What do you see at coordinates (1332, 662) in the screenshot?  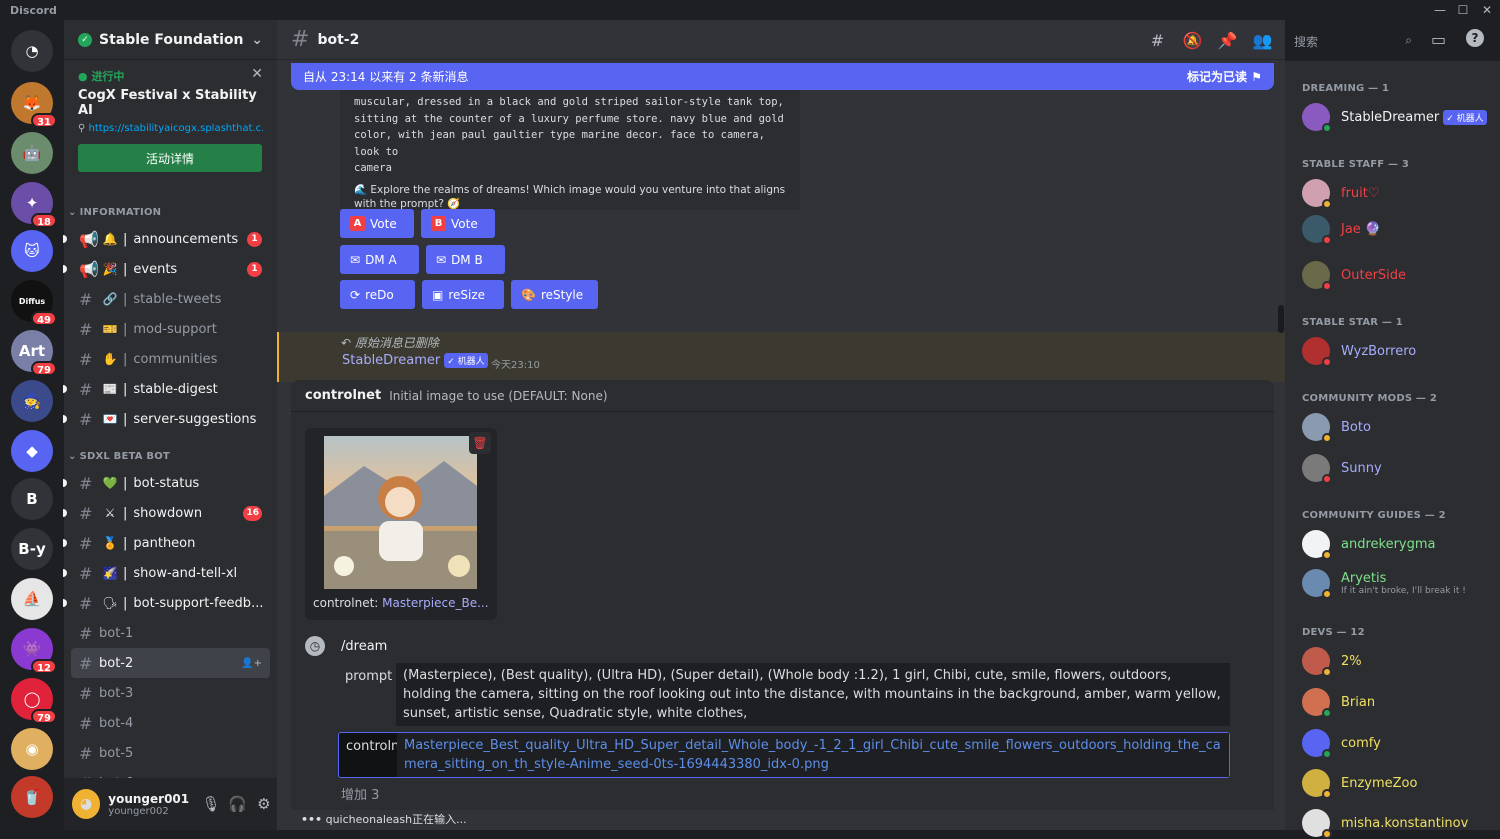 I see `member-item: 2%` at bounding box center [1332, 662].